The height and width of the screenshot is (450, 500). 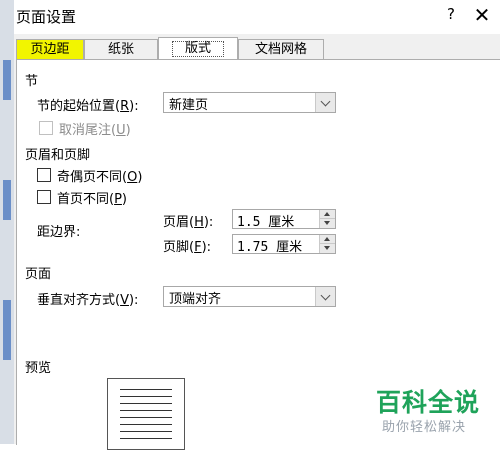 What do you see at coordinates (428, 402) in the screenshot?
I see `watermark-brand: 百科全说` at bounding box center [428, 402].